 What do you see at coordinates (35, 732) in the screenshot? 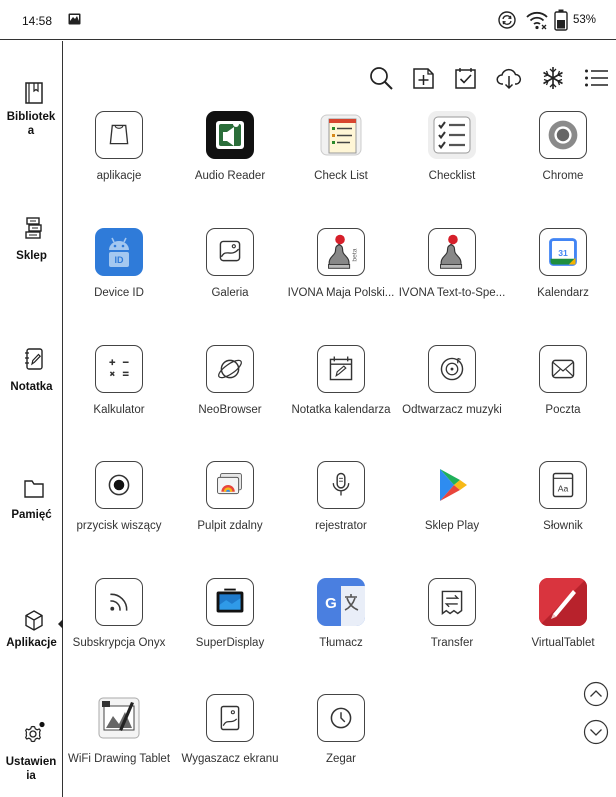
I see `settings-gear-icon` at bounding box center [35, 732].